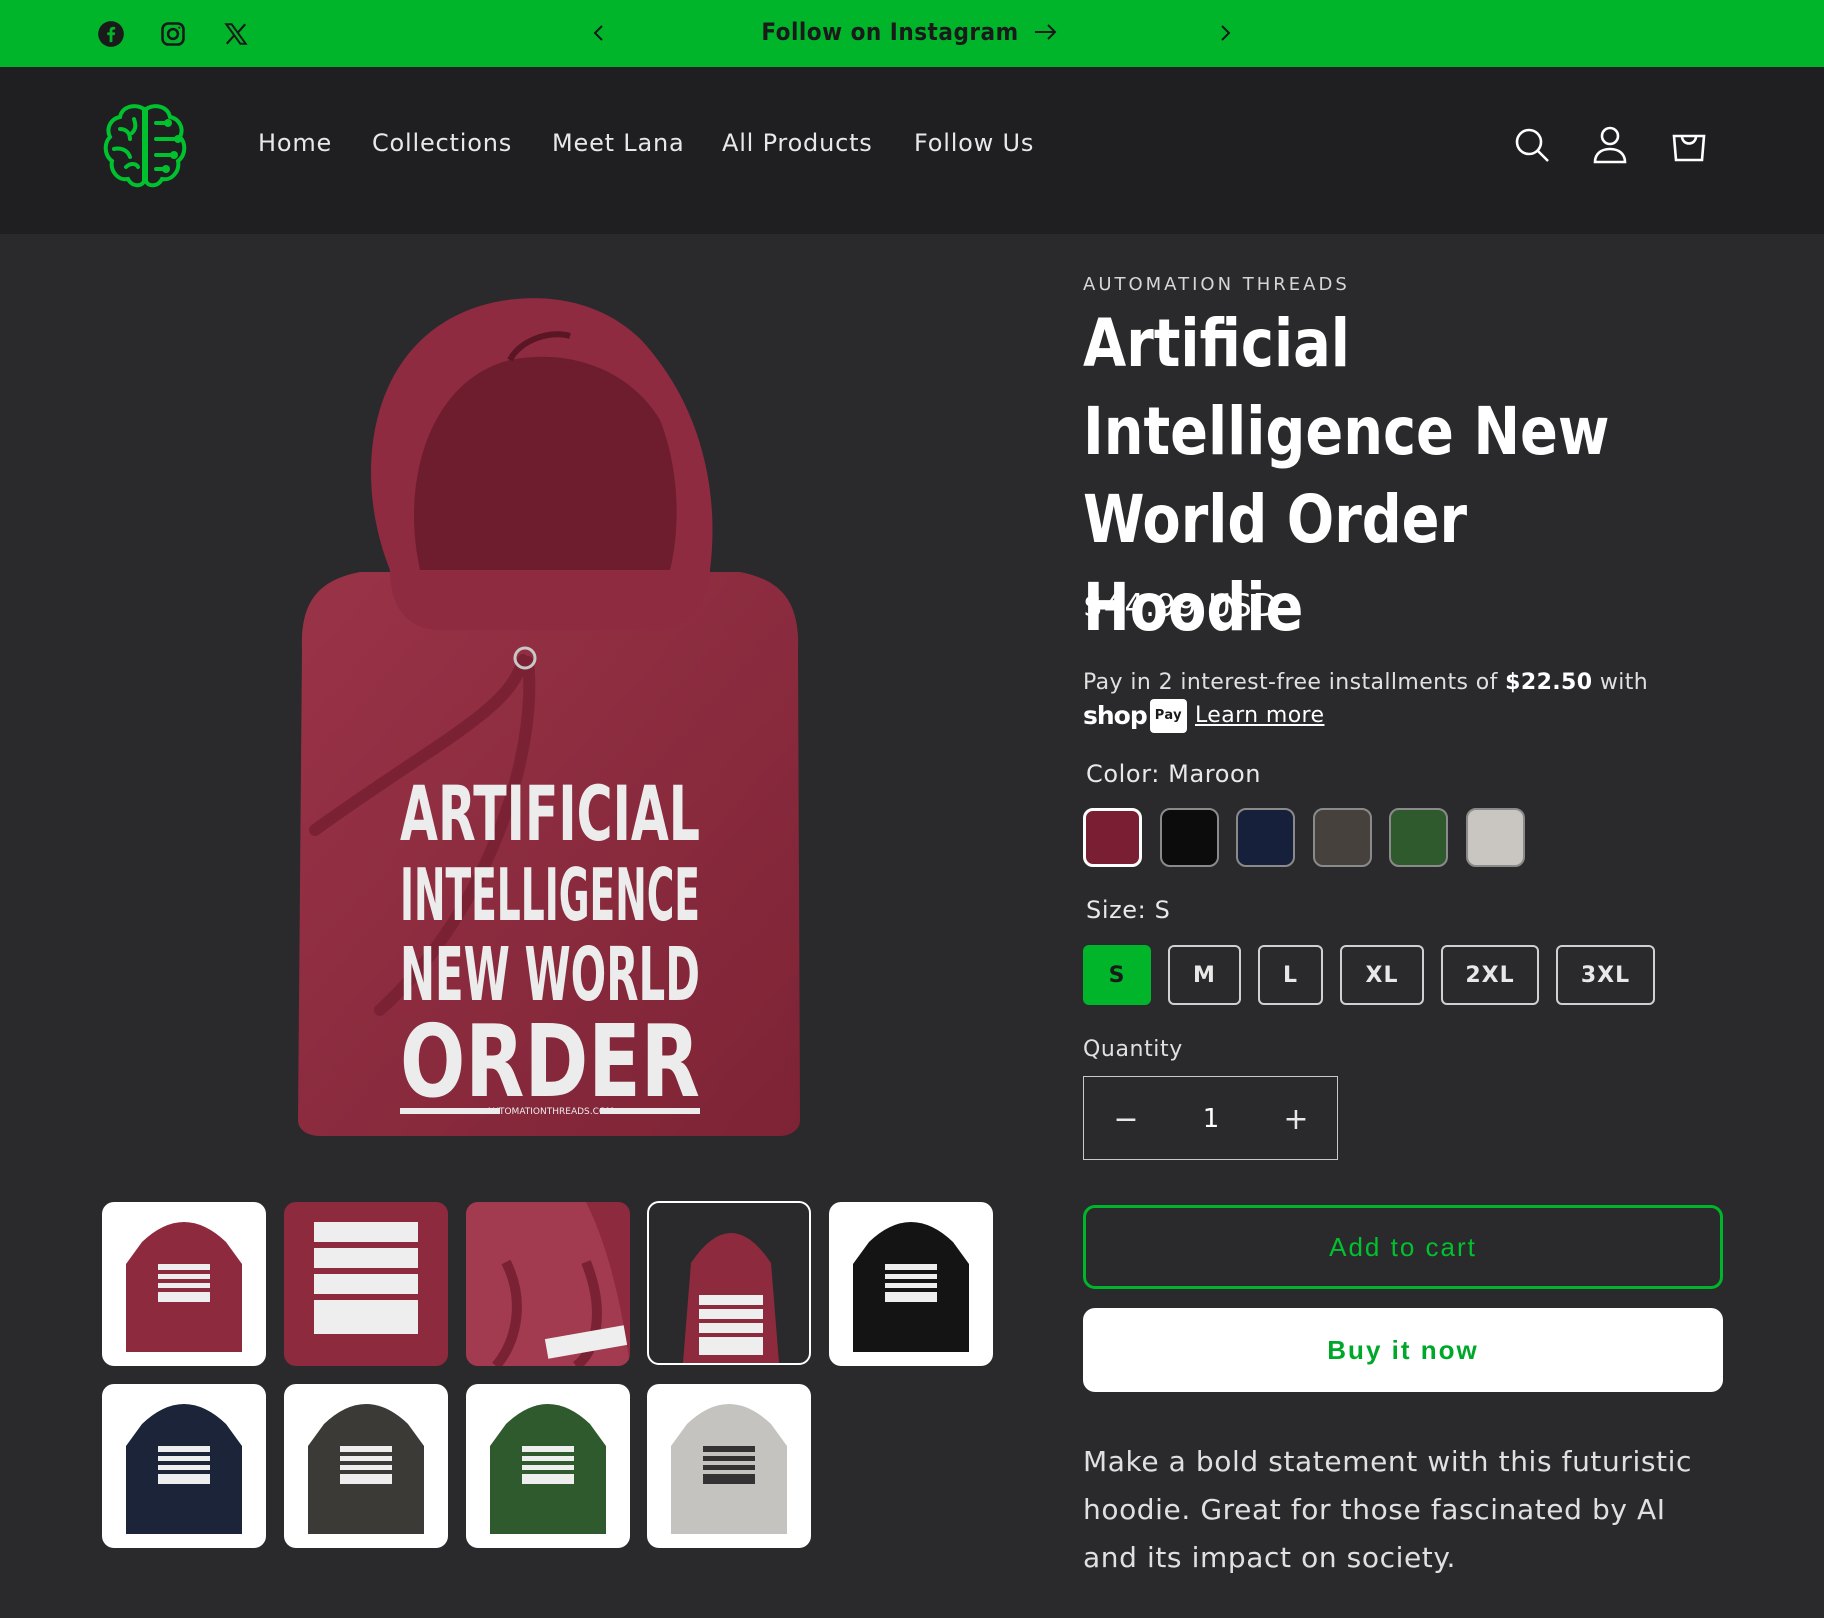 This screenshot has width=1824, height=1618. I want to click on installment-amount: $22.50, so click(1549, 682).